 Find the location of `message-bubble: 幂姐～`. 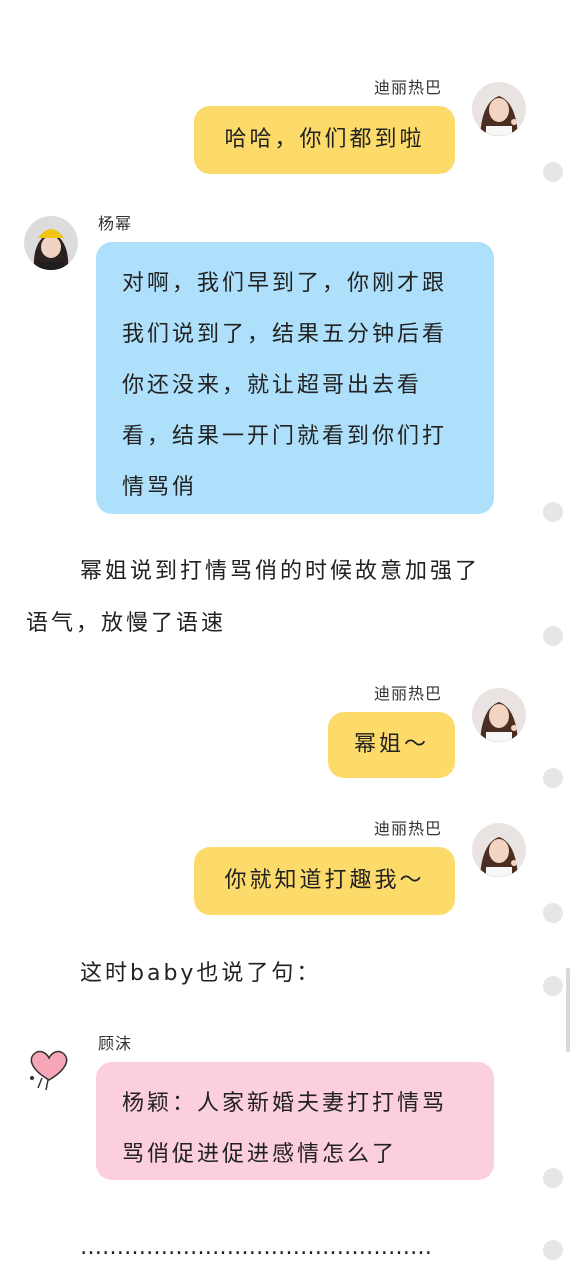

message-bubble: 幂姐～ is located at coordinates (391, 745).